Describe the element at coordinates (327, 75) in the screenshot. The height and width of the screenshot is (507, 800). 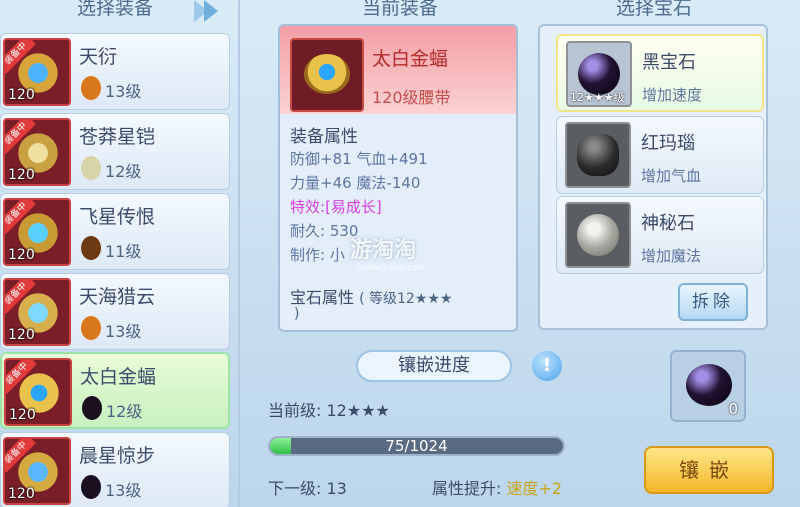
I see `current-equipment-icon` at that location.